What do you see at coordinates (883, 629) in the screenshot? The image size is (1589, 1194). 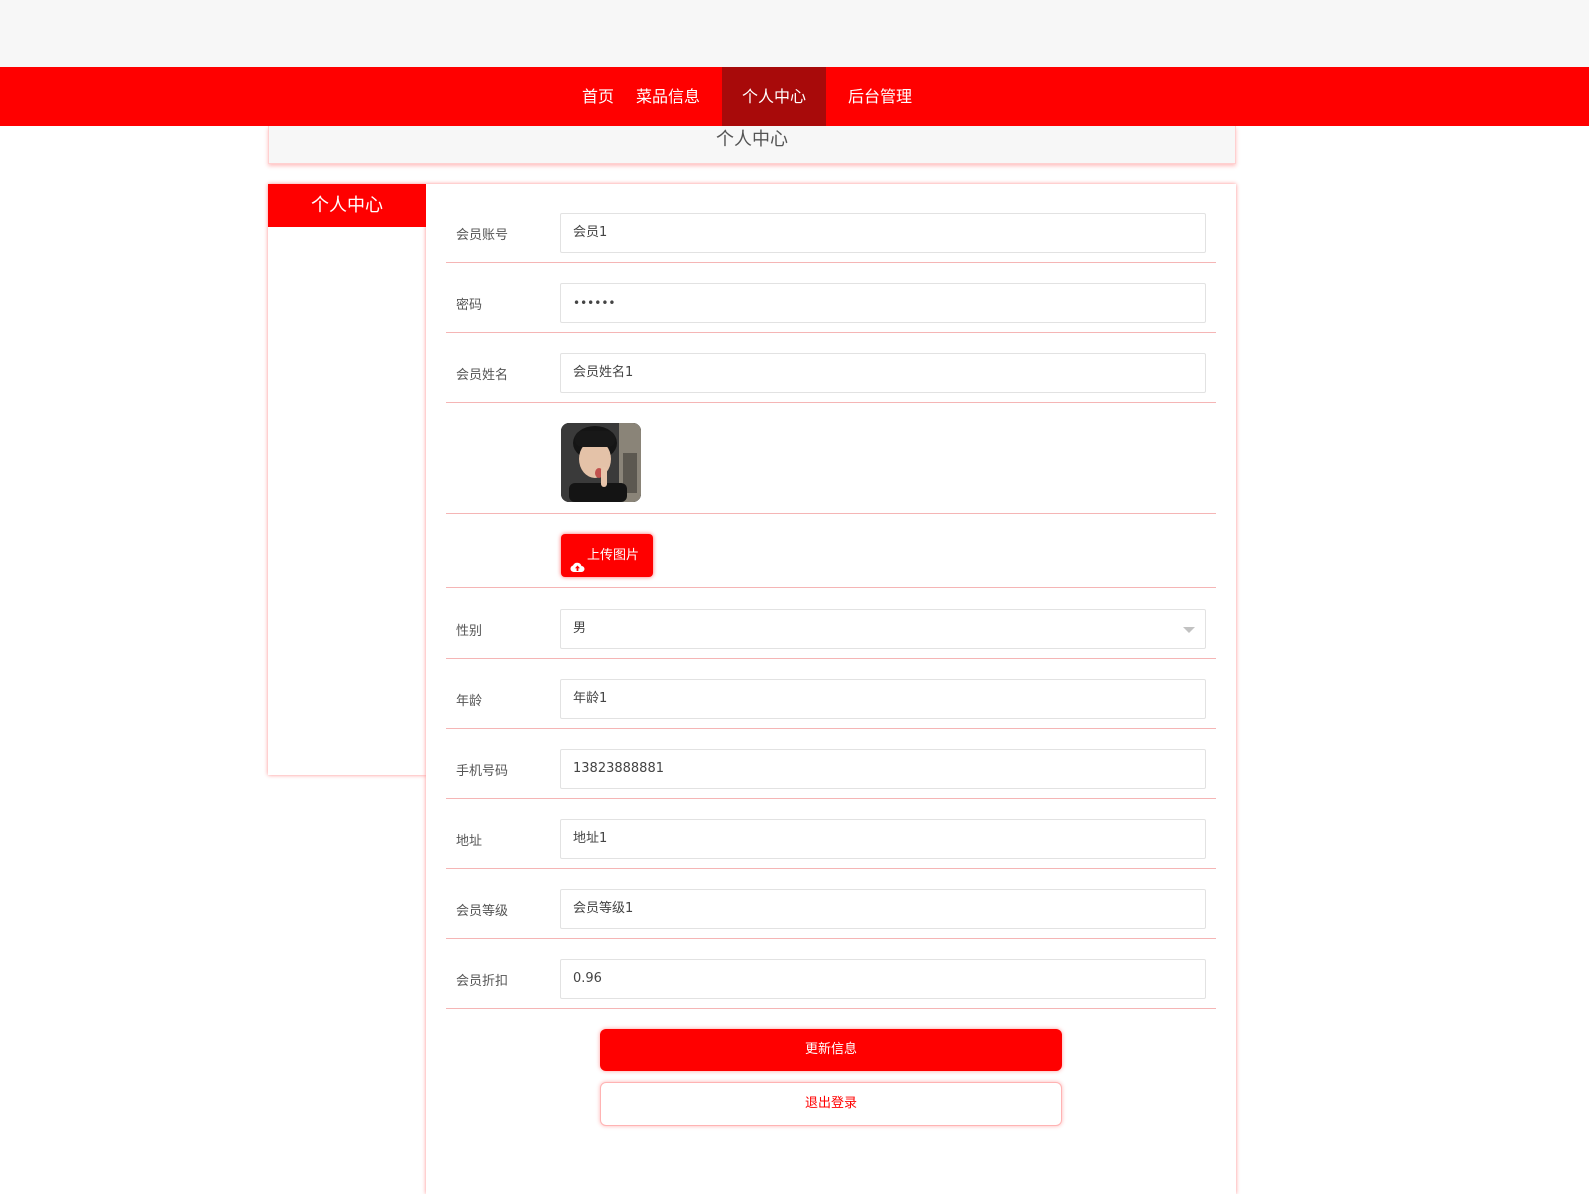 I see `gender-select: 男` at bounding box center [883, 629].